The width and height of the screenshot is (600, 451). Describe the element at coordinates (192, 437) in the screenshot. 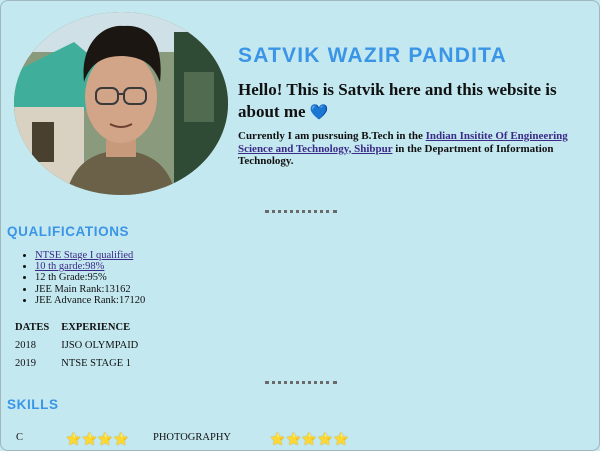

I see `skill-name: PHOTOGRAPHY` at that location.